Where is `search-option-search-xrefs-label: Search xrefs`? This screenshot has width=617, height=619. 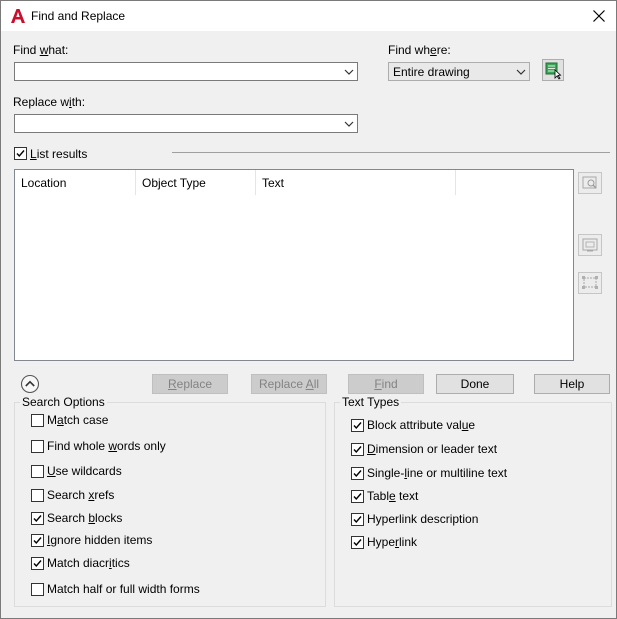 search-option-search-xrefs-label: Search xrefs is located at coordinates (80, 495).